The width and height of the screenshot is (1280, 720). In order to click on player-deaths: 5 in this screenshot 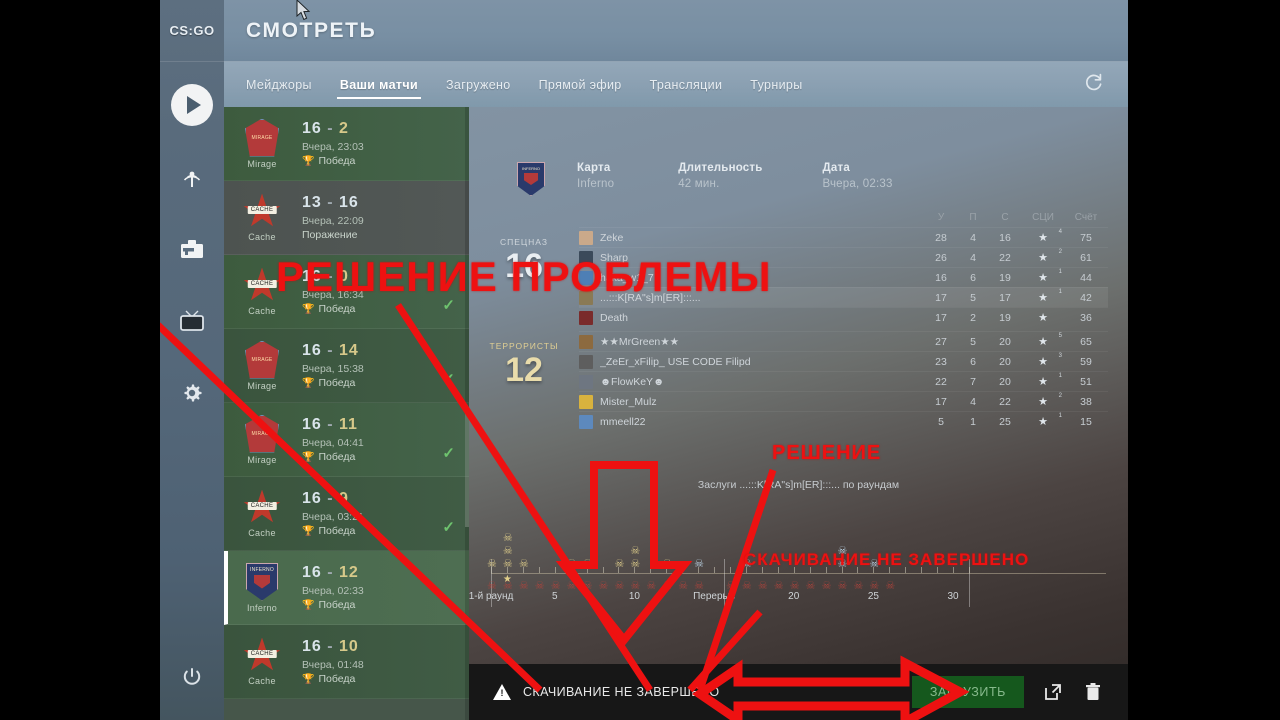, I will do `click(973, 297)`.